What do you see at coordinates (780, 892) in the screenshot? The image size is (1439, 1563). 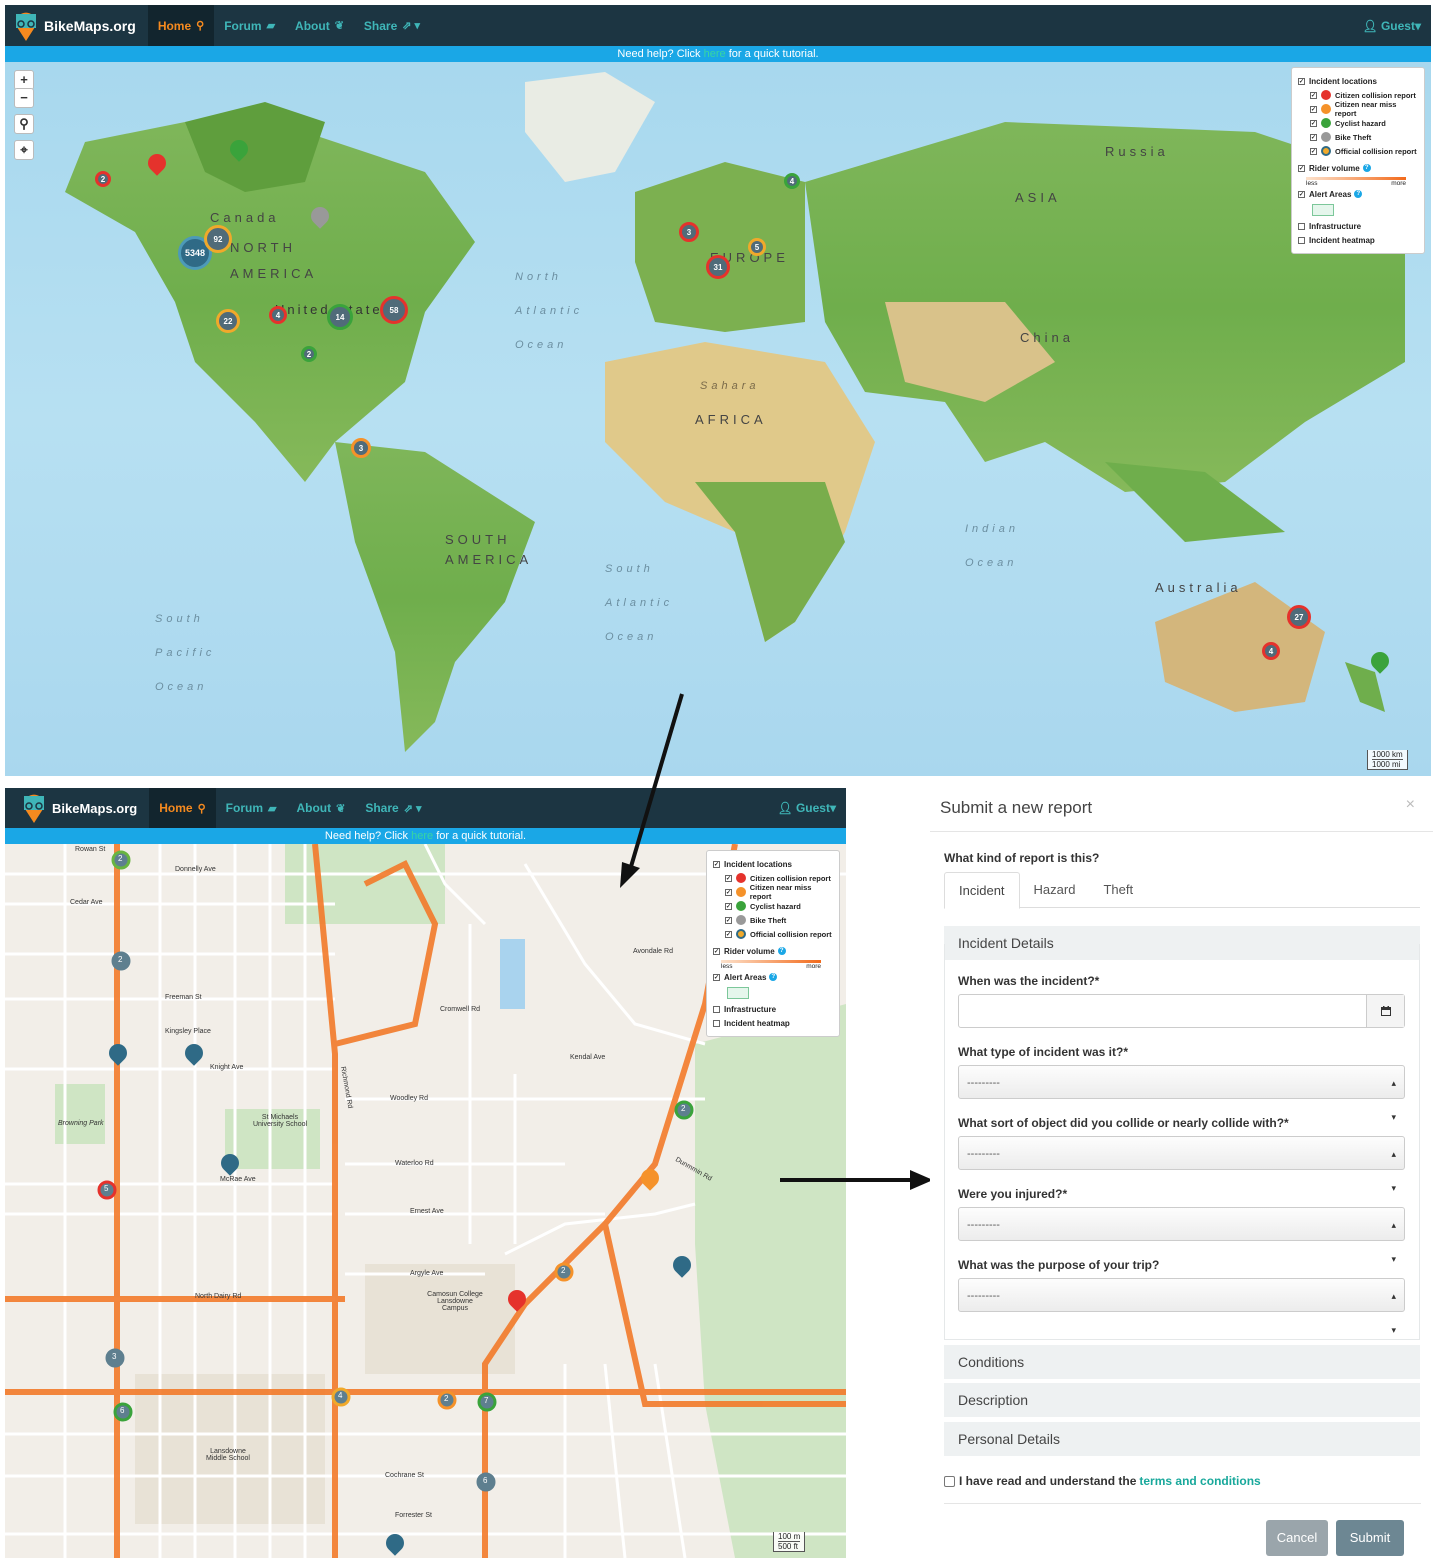 I see `legend-item-label: Citizen near miss report` at bounding box center [780, 892].